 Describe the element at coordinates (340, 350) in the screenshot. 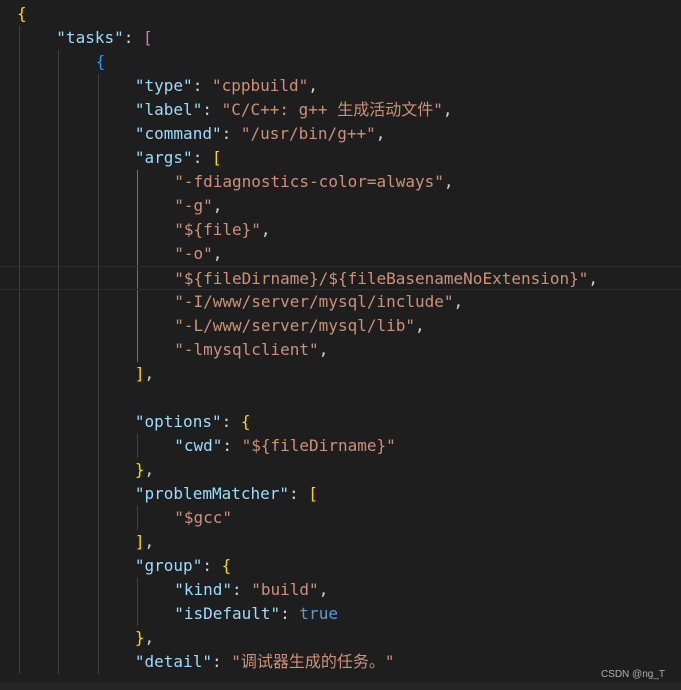

I see `code-line: "-lmysqlclient",` at that location.